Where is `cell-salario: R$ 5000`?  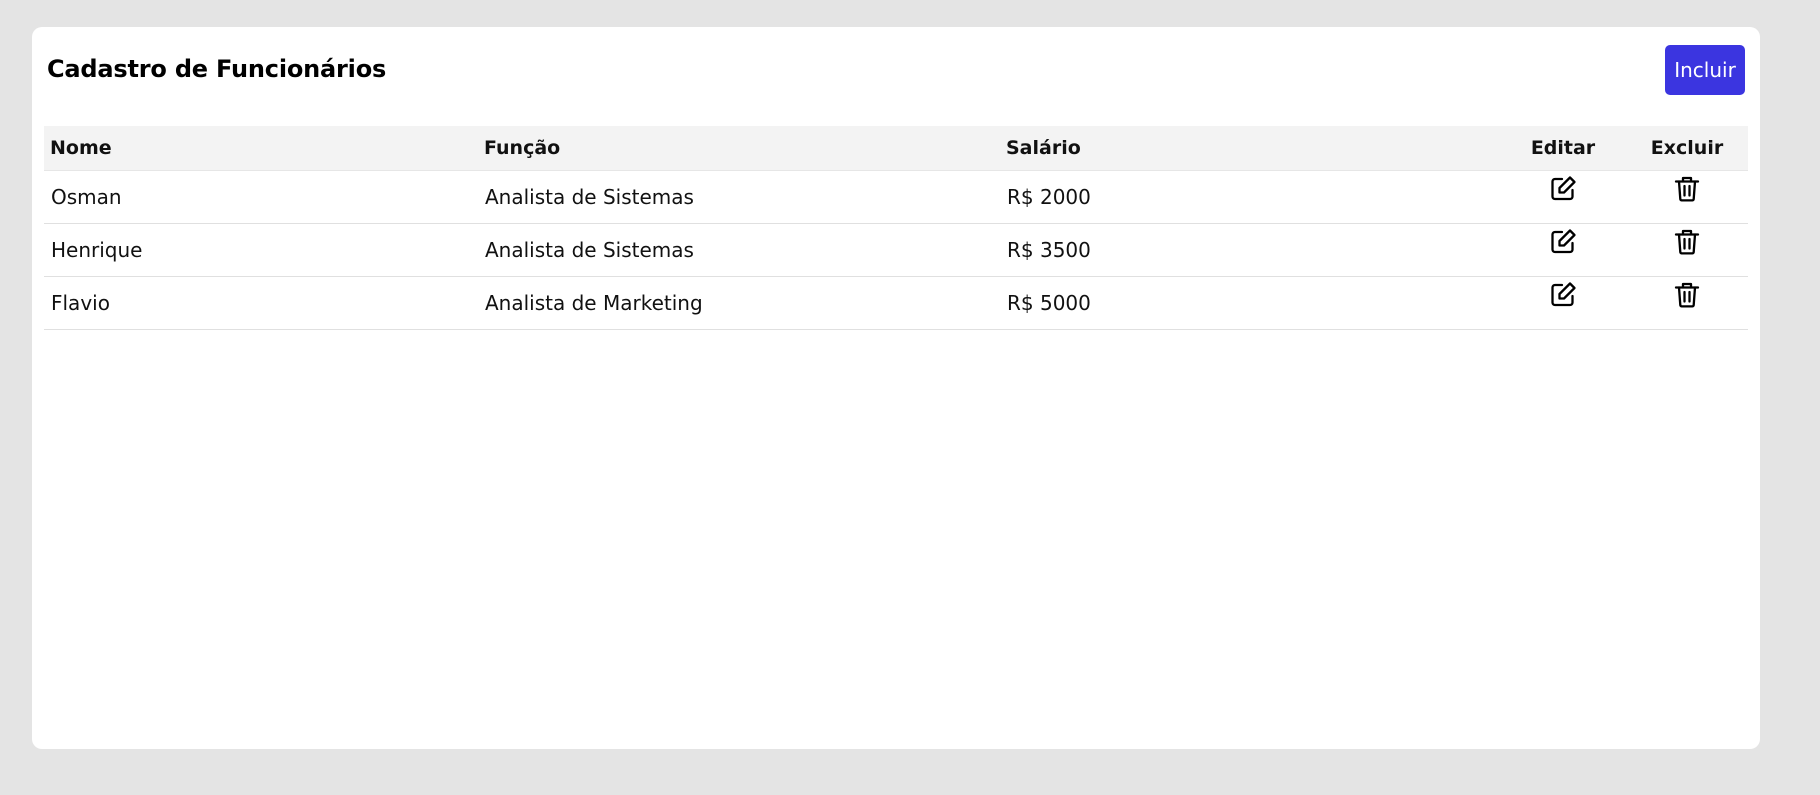 cell-salario: R$ 5000 is located at coordinates (1250, 303).